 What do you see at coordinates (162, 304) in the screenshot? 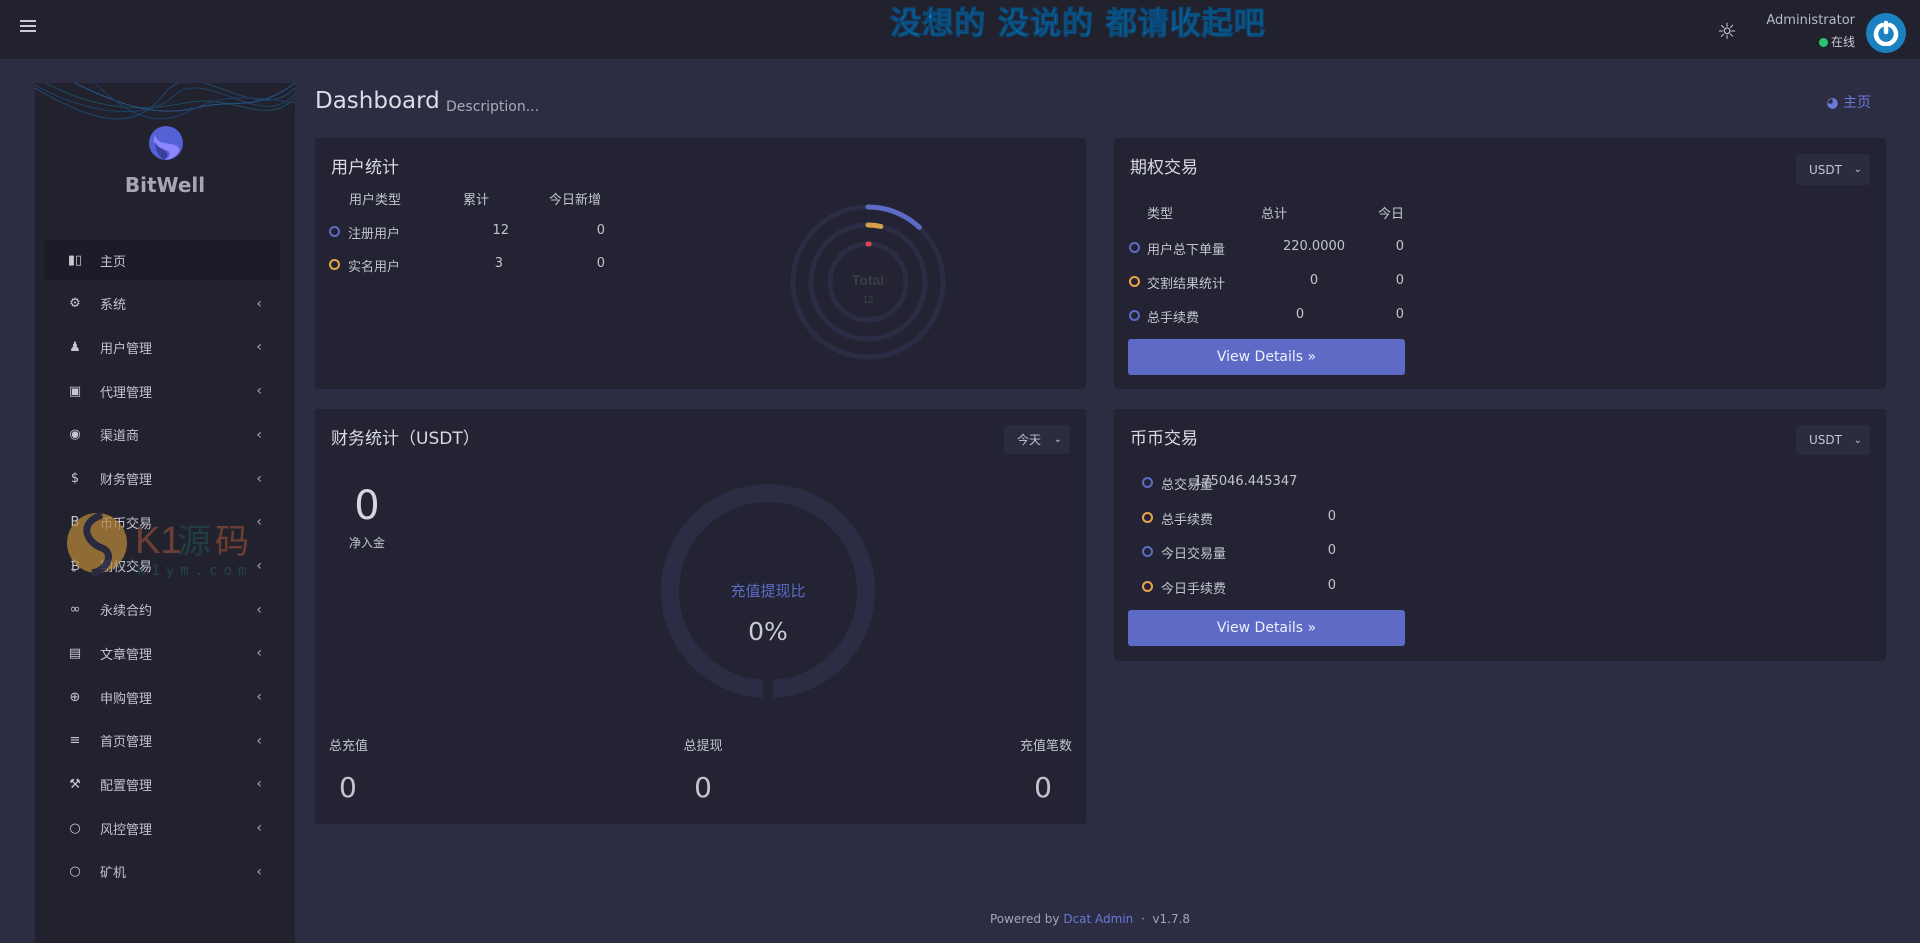
I see `sidebar-item: ⚙系统‹` at bounding box center [162, 304].